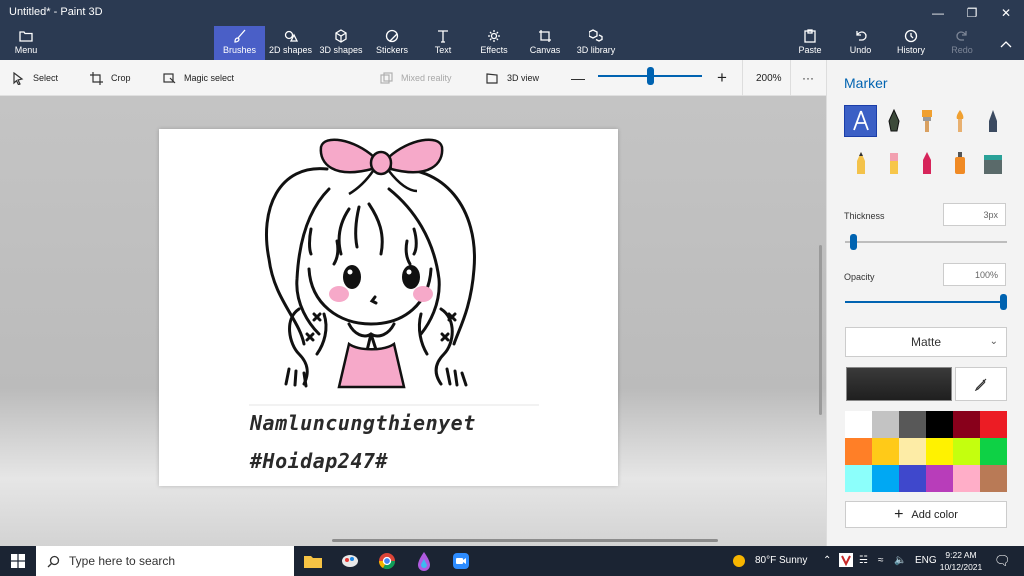 This screenshot has width=1024, height=576. What do you see at coordinates (881, 560) in the screenshot?
I see `wifi-icon: ≈` at bounding box center [881, 560].